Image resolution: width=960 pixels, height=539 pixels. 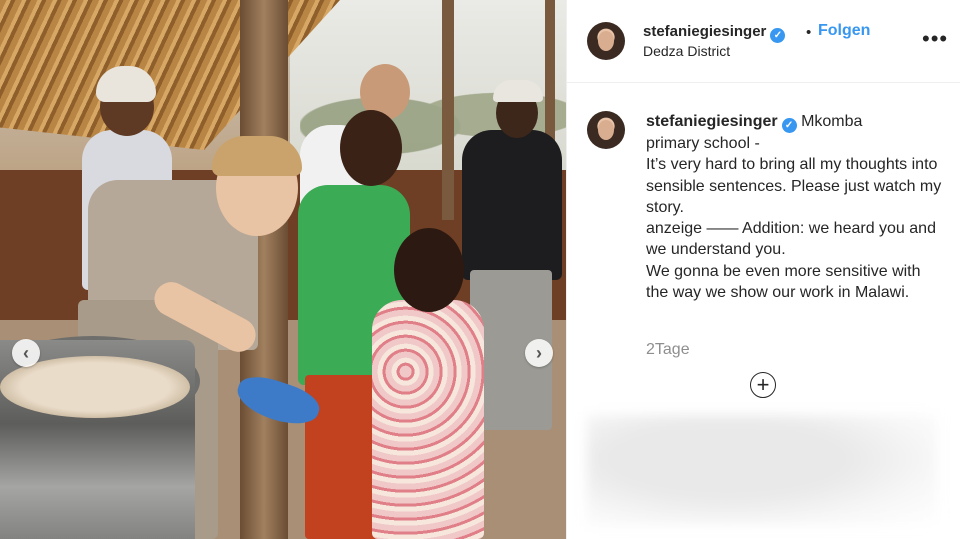 What do you see at coordinates (935, 39) in the screenshot?
I see `more-options-icon: •••` at bounding box center [935, 39].